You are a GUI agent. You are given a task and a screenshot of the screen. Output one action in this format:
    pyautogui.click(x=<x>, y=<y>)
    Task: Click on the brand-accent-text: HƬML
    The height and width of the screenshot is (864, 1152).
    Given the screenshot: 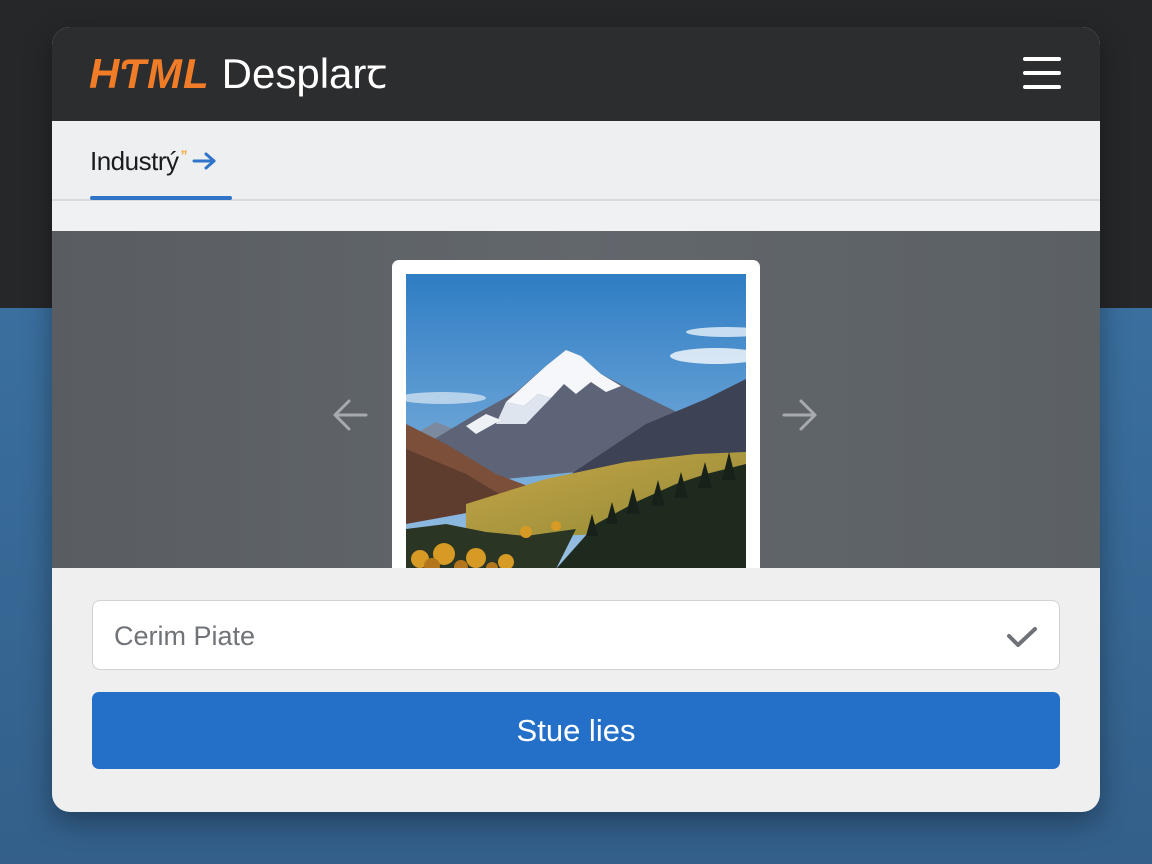 What is the action you would take?
    pyautogui.click(x=149, y=73)
    